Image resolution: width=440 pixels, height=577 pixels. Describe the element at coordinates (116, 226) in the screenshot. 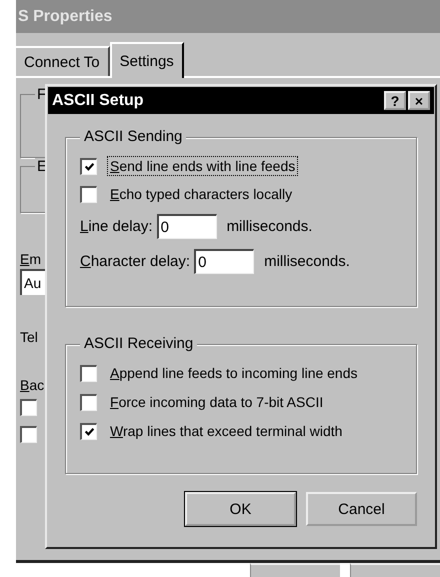

I see `field-label: Line delay:` at that location.